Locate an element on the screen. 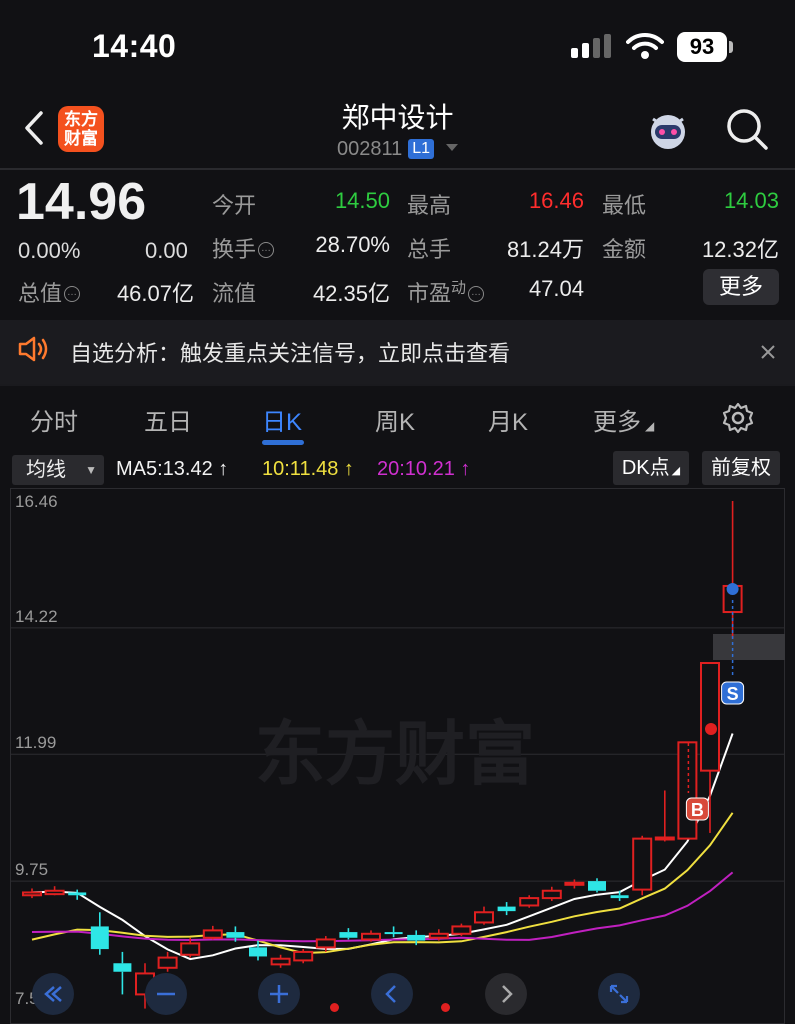  amount-label: 金额 is located at coordinates (624, 249).